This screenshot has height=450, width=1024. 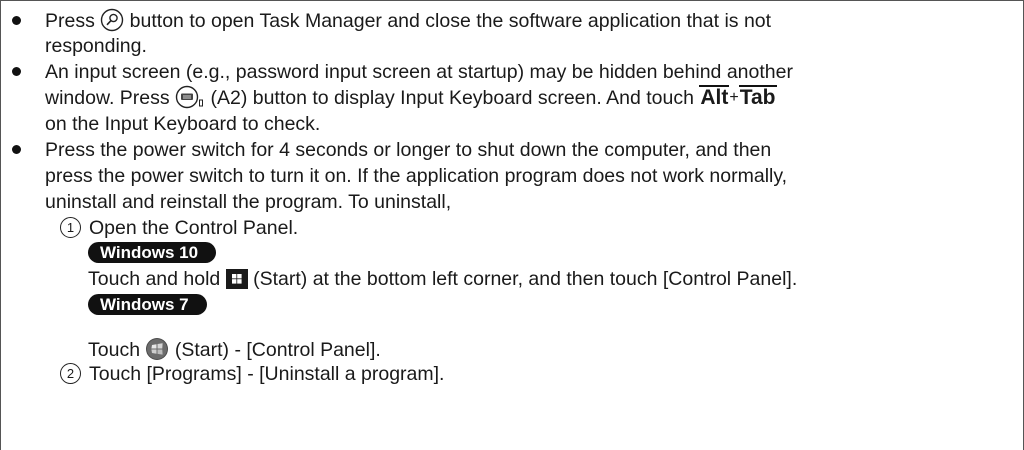 I want to click on step-1: 1 Open the Control Panel., so click(x=179, y=228).